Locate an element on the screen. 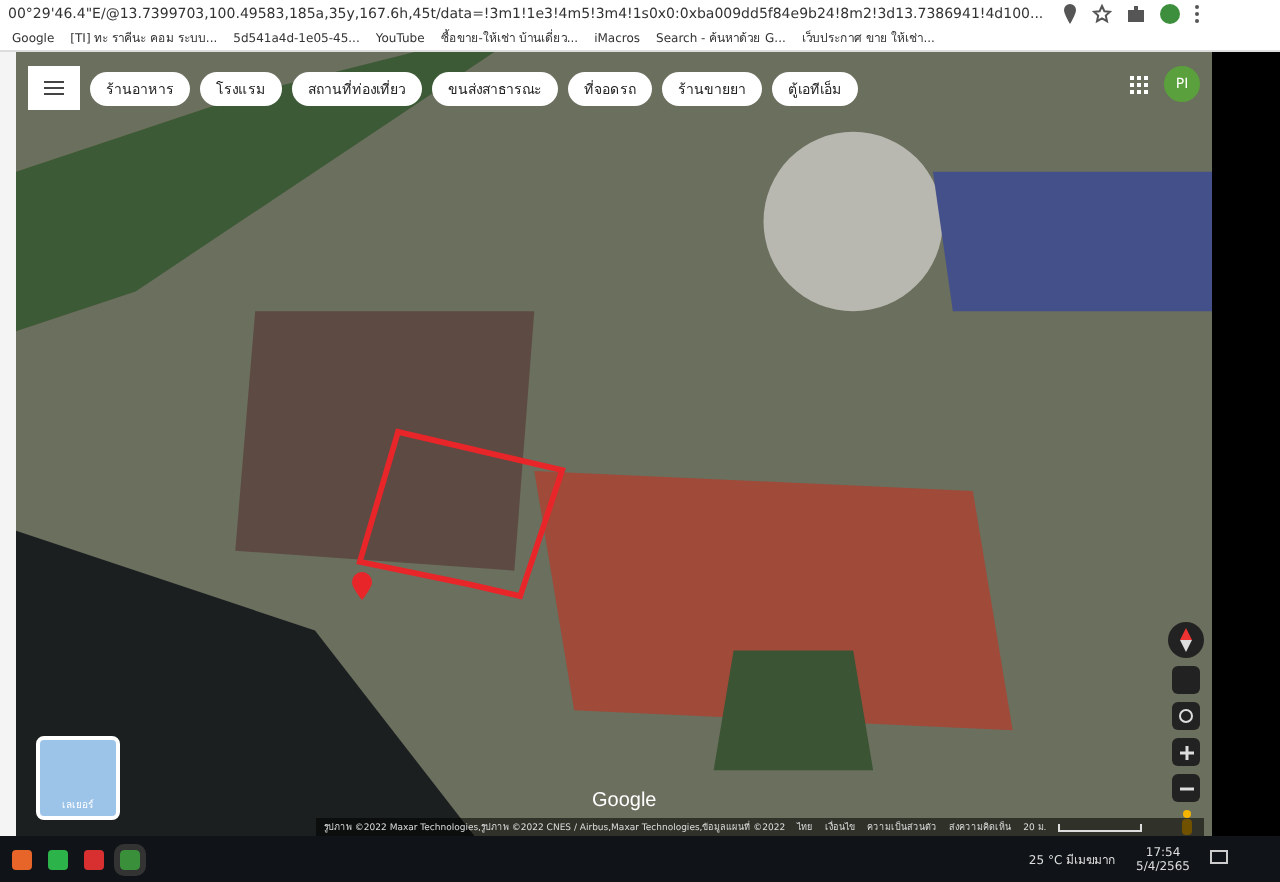 The height and width of the screenshot is (882, 1280). notification-icon is located at coordinates (1219, 859).